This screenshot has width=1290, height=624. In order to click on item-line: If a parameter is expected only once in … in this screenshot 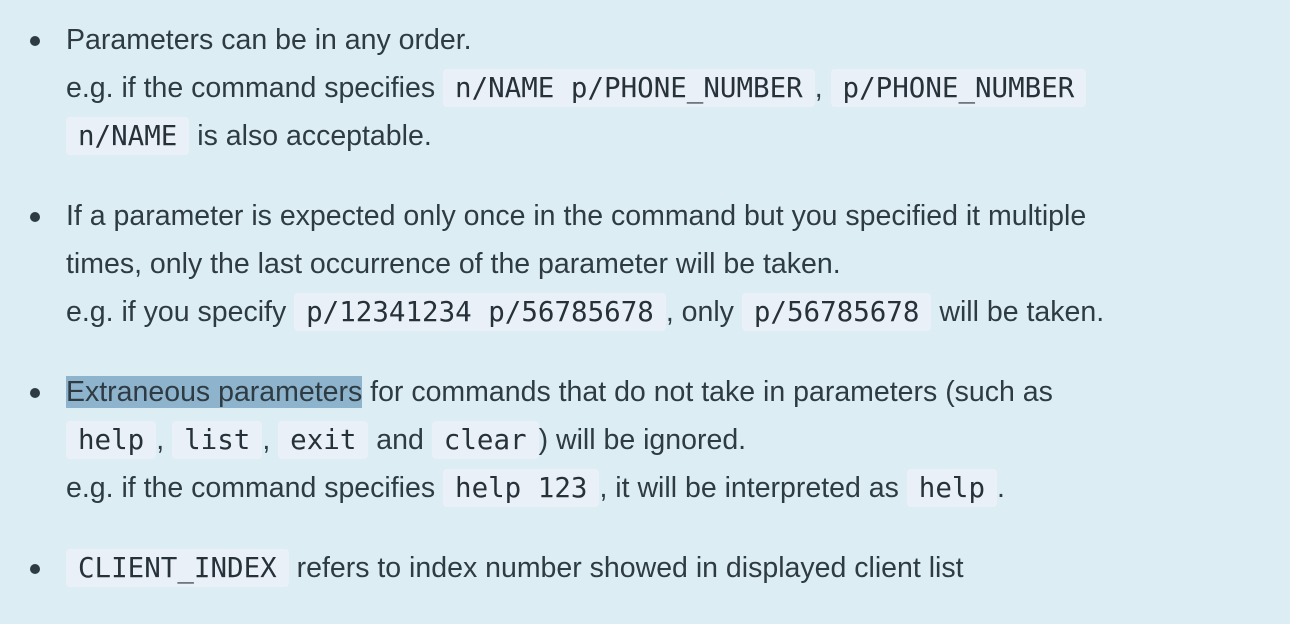, I will do `click(663, 216)`.